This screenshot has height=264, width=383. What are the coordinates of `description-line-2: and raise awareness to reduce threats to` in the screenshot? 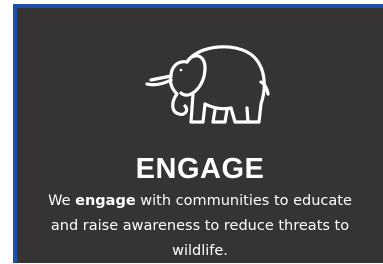 It's located at (200, 226).